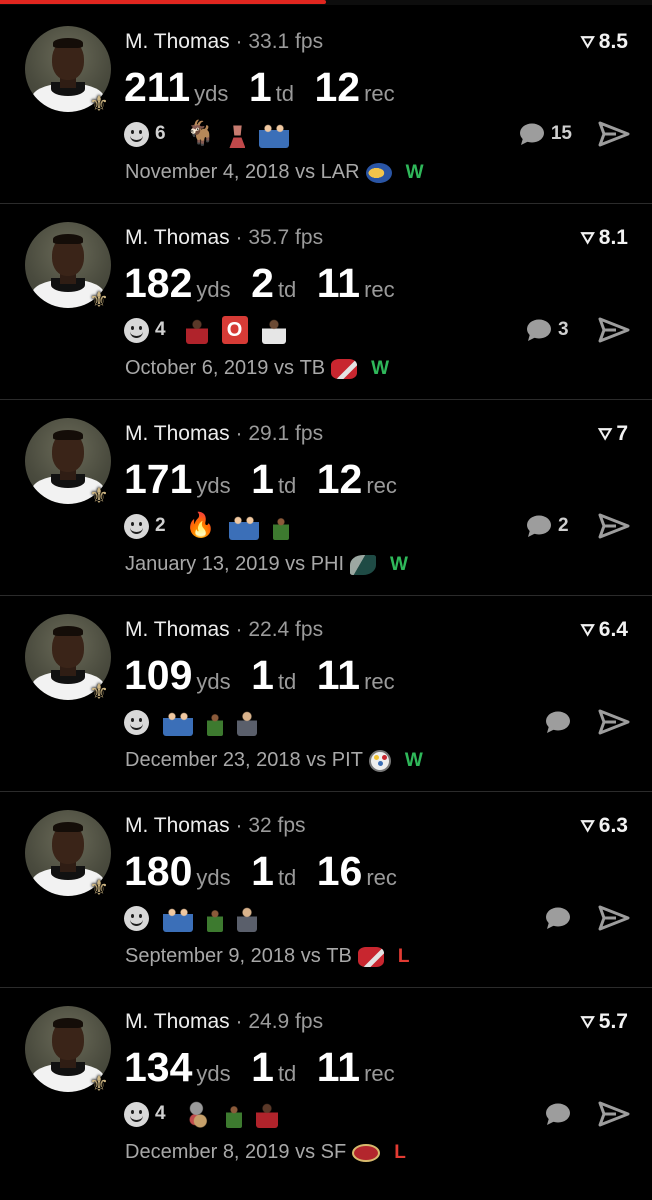 This screenshot has width=652, height=1200. Describe the element at coordinates (274, 172) in the screenshot. I see `game-meta: November 4, 2018 vs LAR W` at that location.